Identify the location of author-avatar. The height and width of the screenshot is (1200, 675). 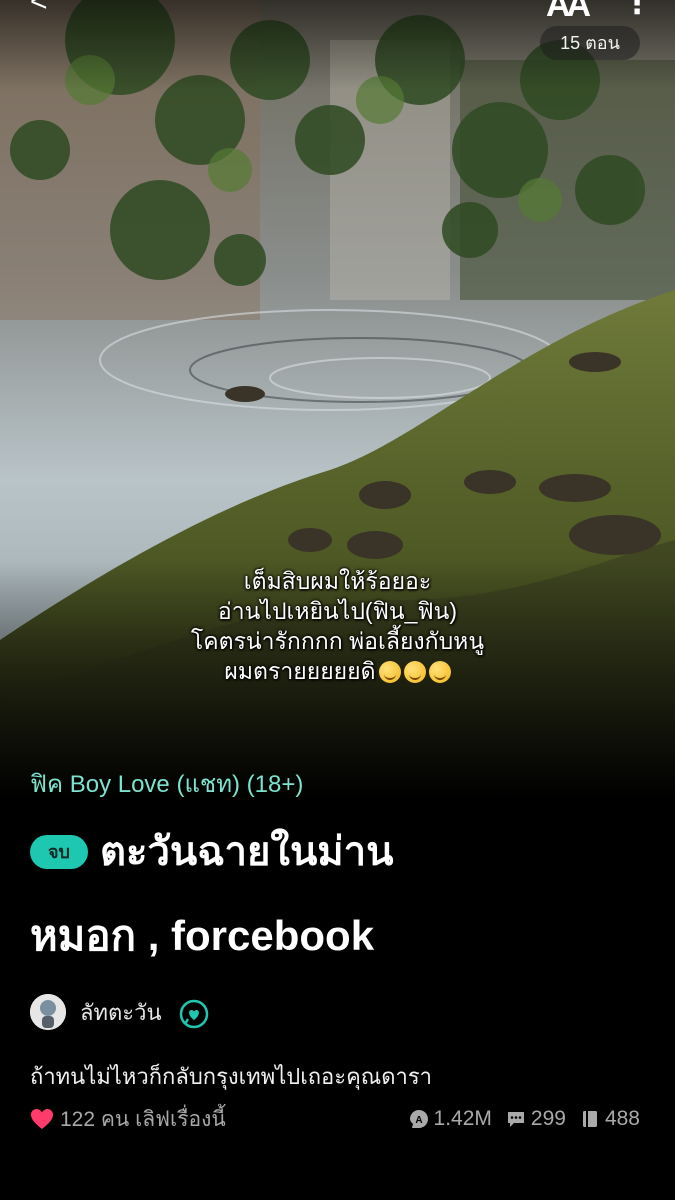
(48, 1012).